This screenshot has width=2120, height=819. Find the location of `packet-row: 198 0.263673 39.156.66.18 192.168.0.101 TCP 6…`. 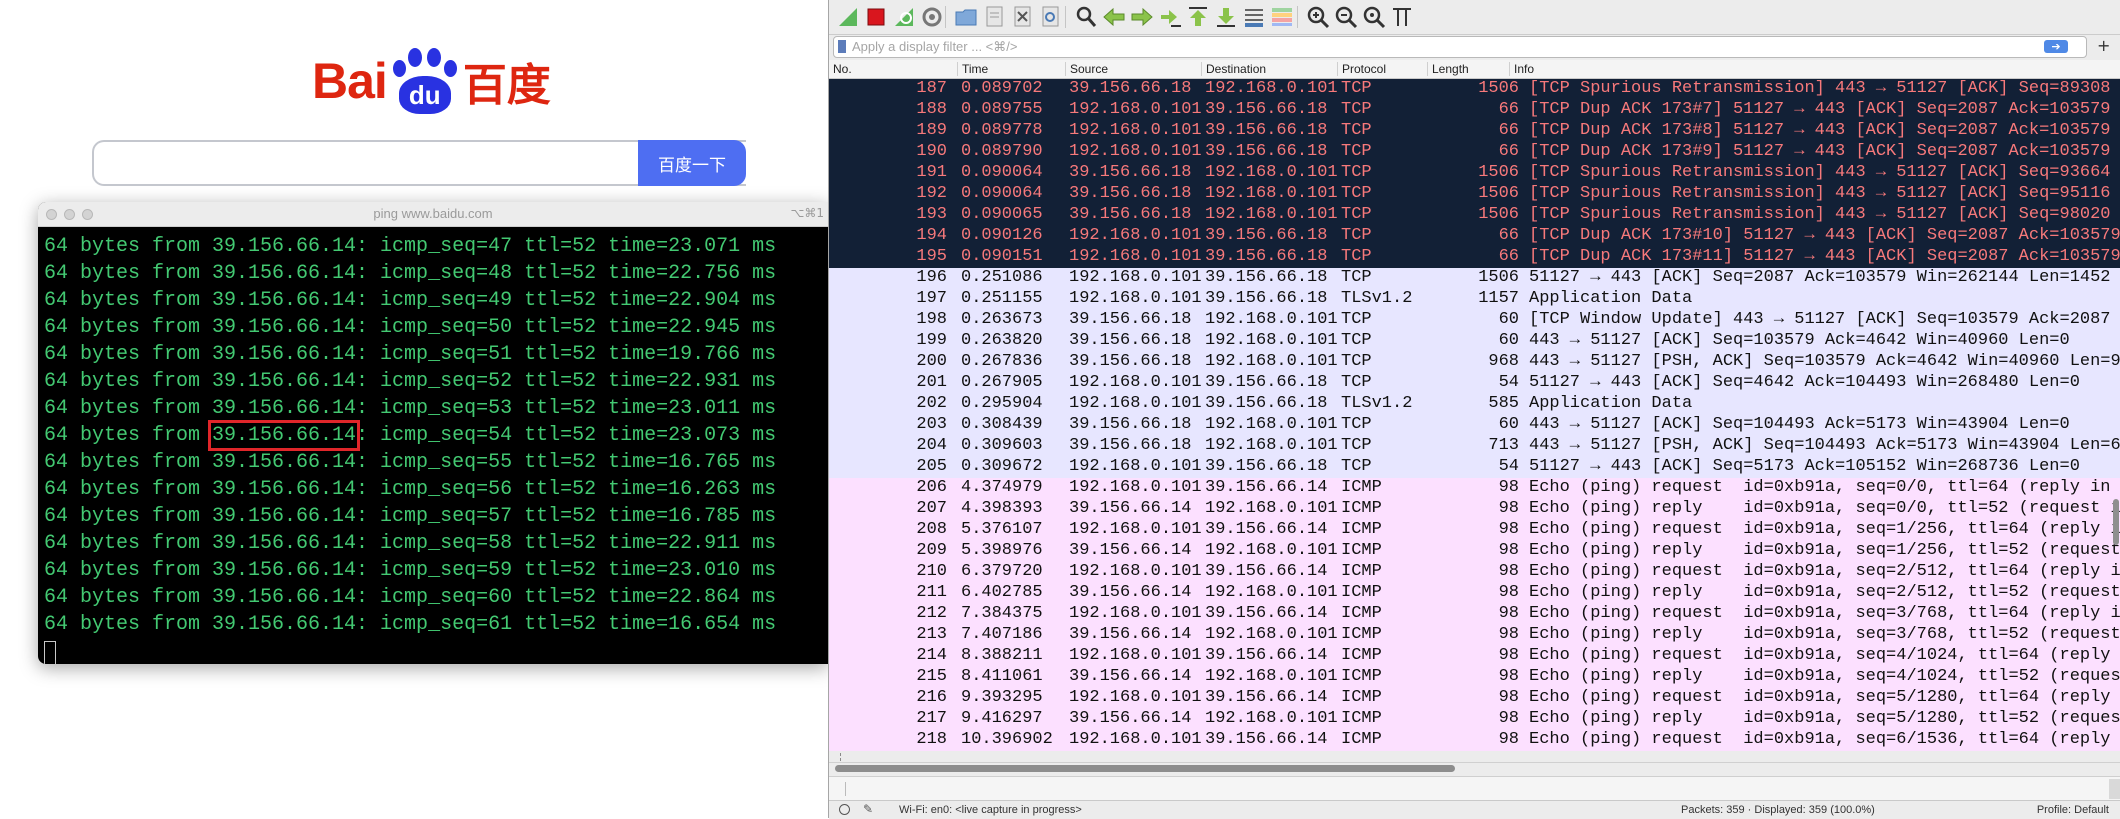

packet-row: 198 0.263673 39.156.66.18 192.168.0.101 TCP 6… is located at coordinates (1474, 320).